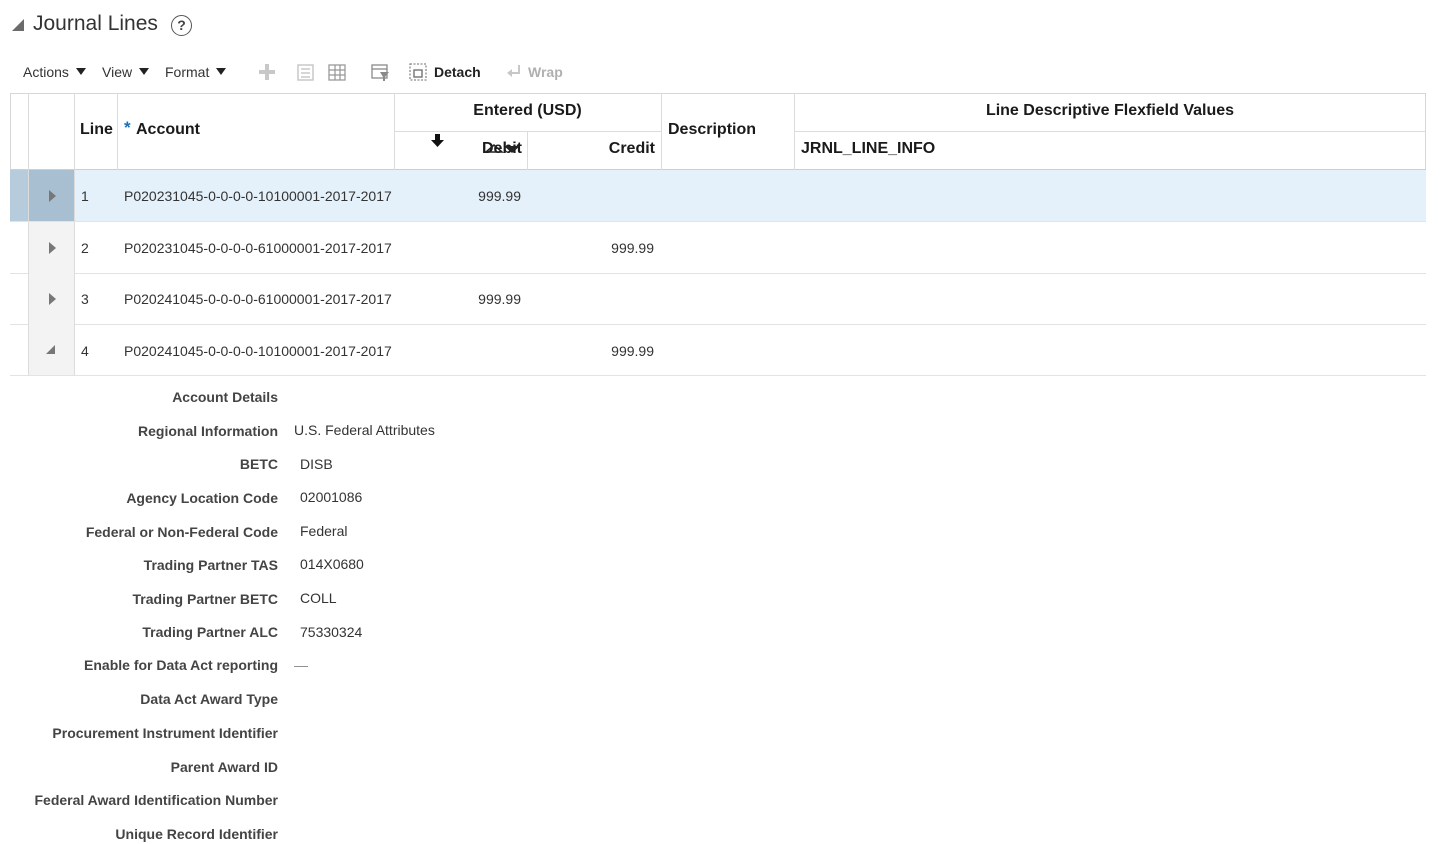 This screenshot has width=1448, height=844. What do you see at coordinates (301, 665) in the screenshot?
I see `data-act-reporting-value: —` at bounding box center [301, 665].